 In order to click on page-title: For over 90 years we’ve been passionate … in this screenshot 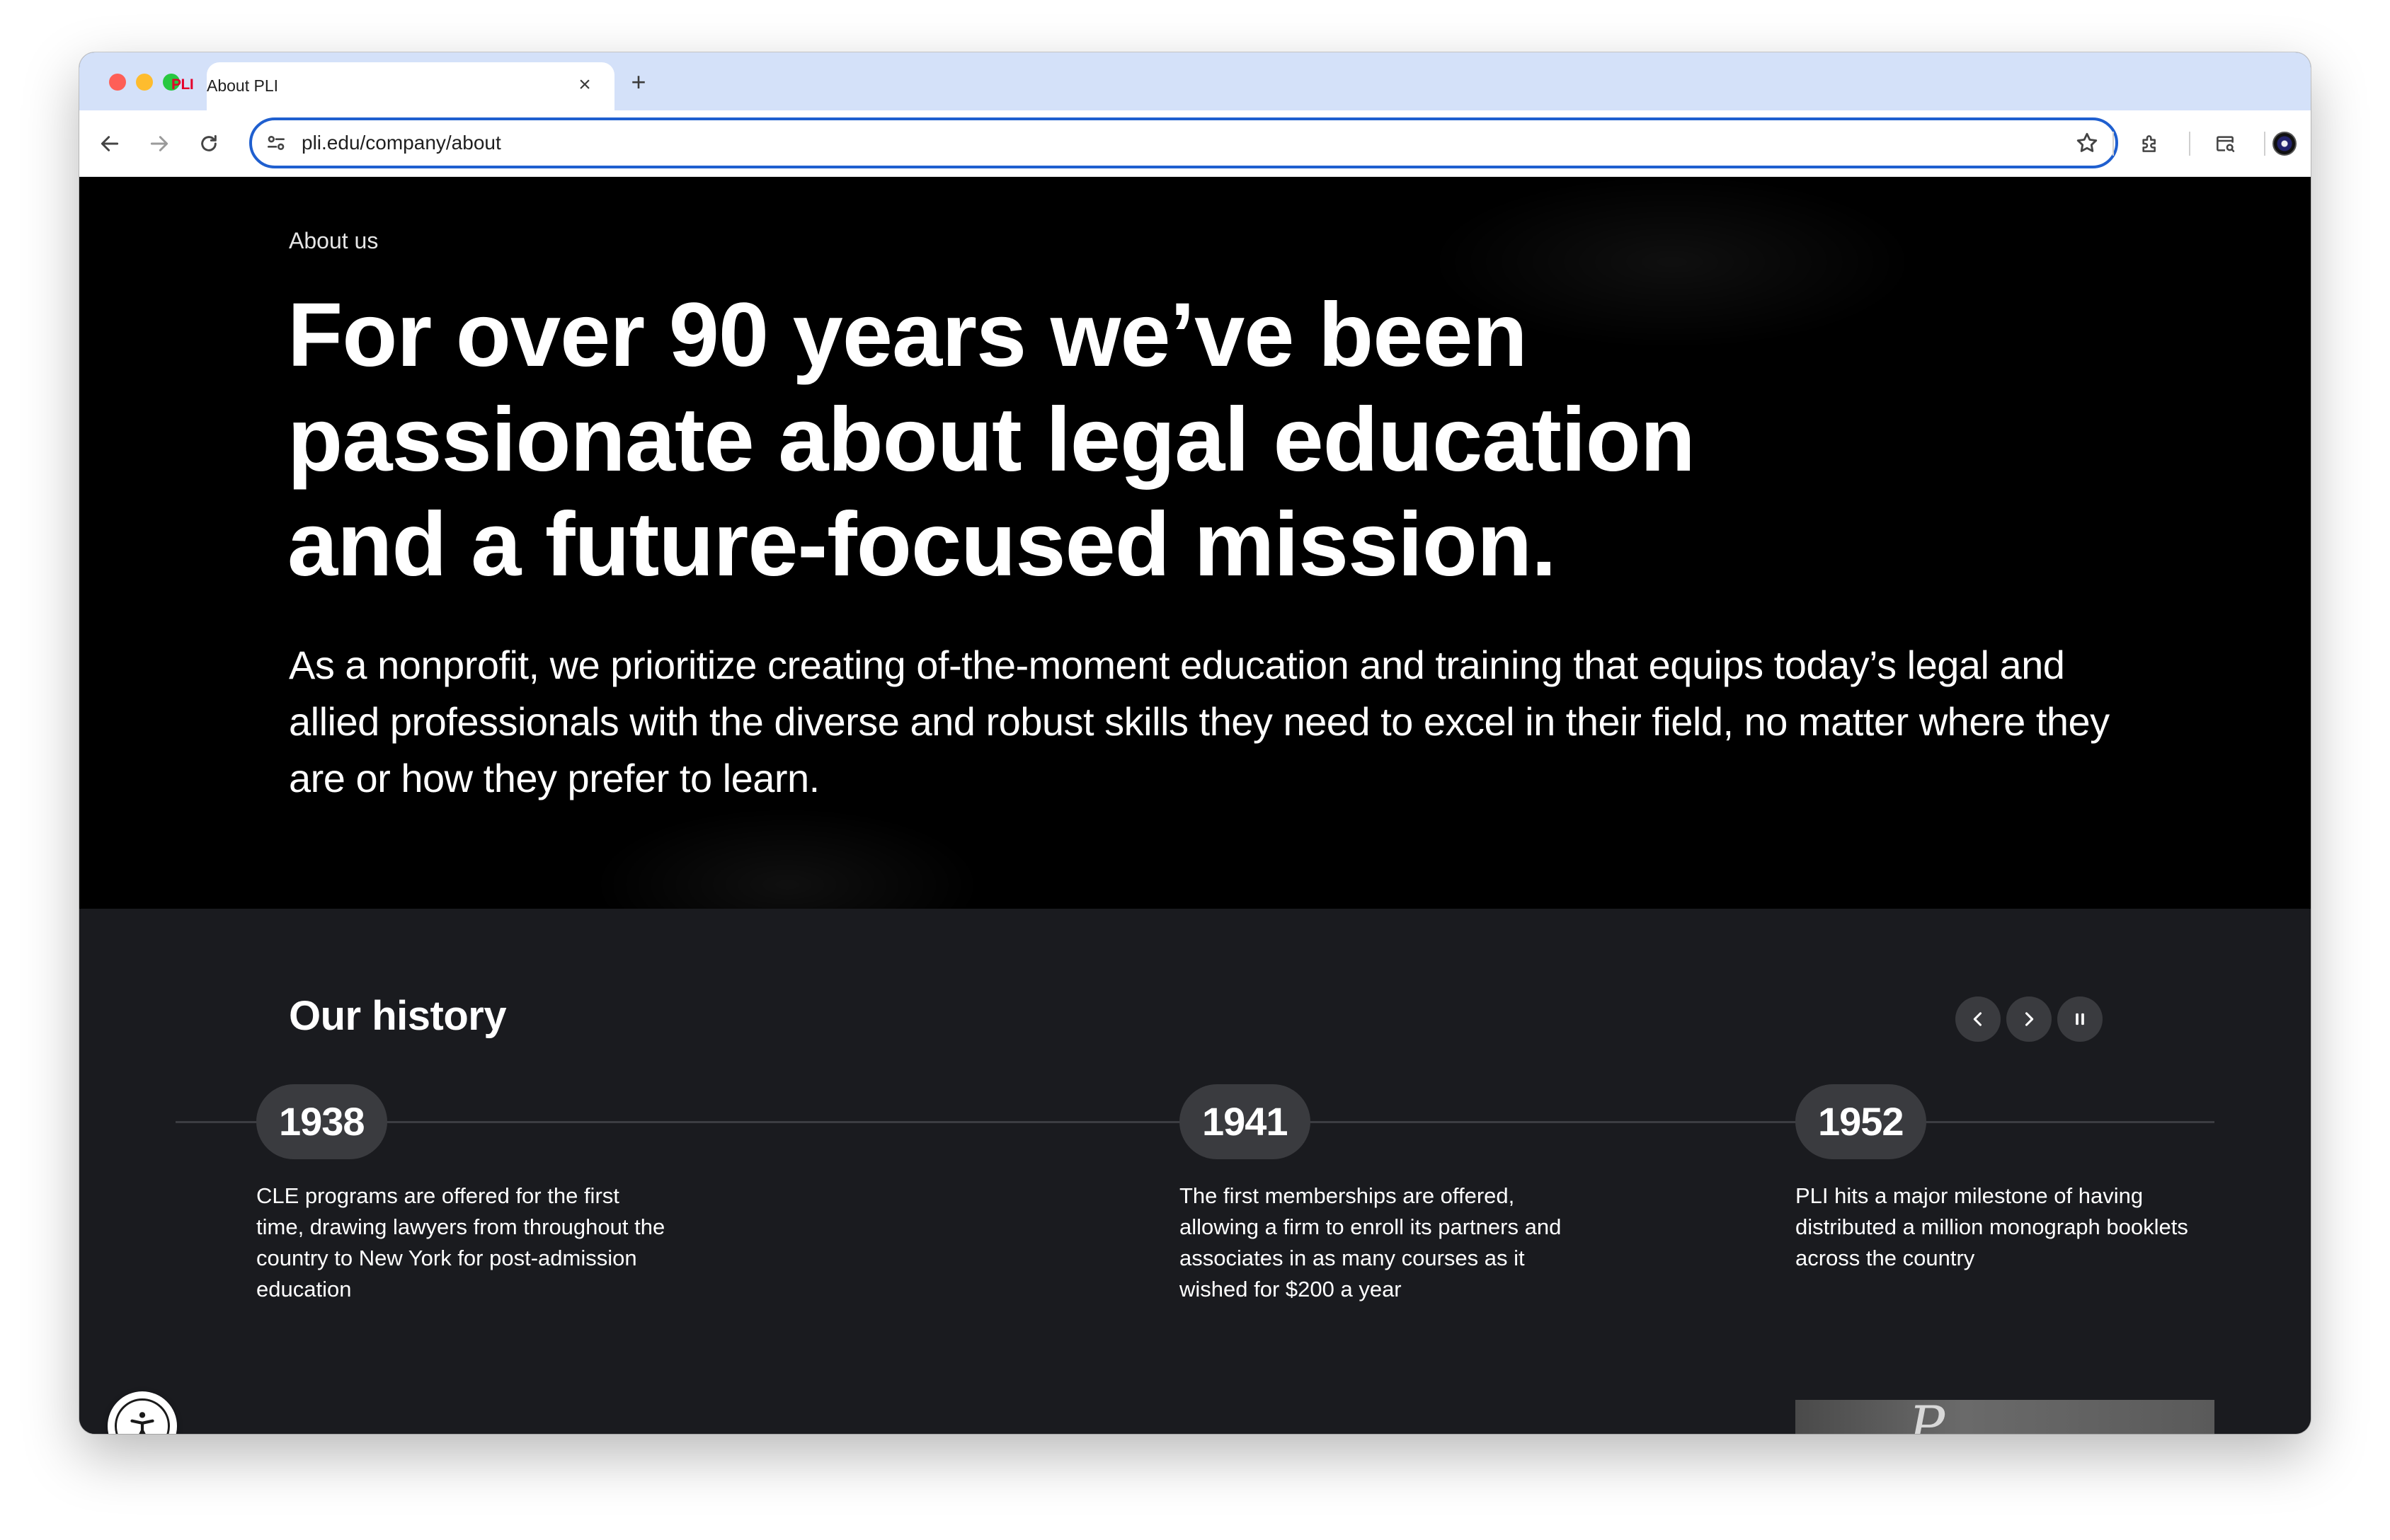, I will do `click(992, 440)`.